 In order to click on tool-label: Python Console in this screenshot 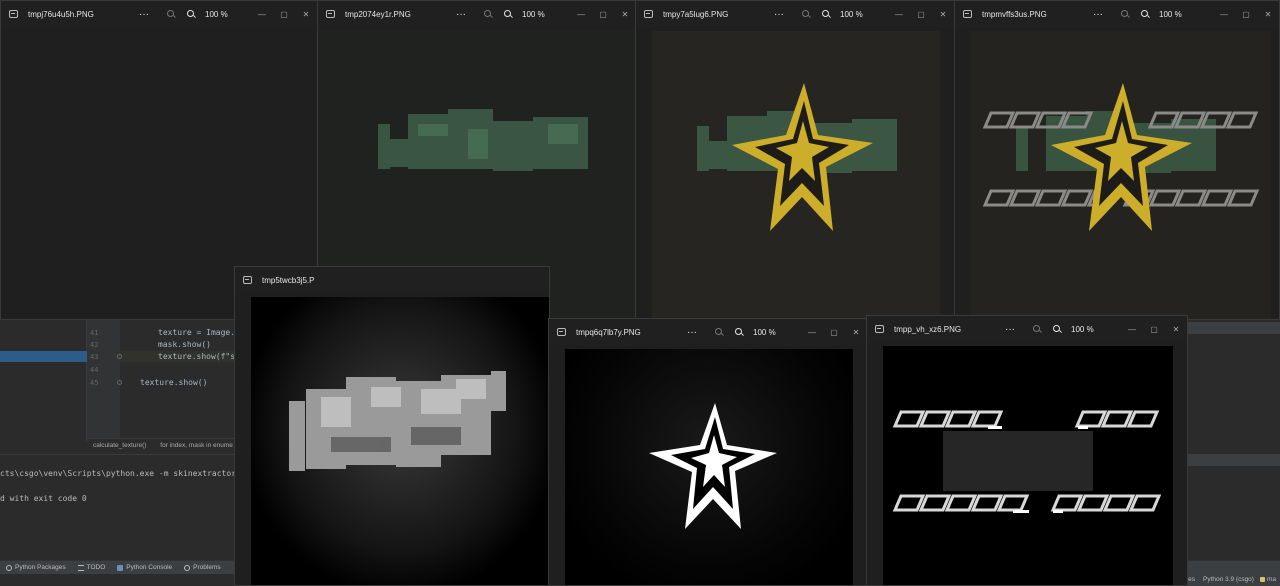, I will do `click(149, 567)`.